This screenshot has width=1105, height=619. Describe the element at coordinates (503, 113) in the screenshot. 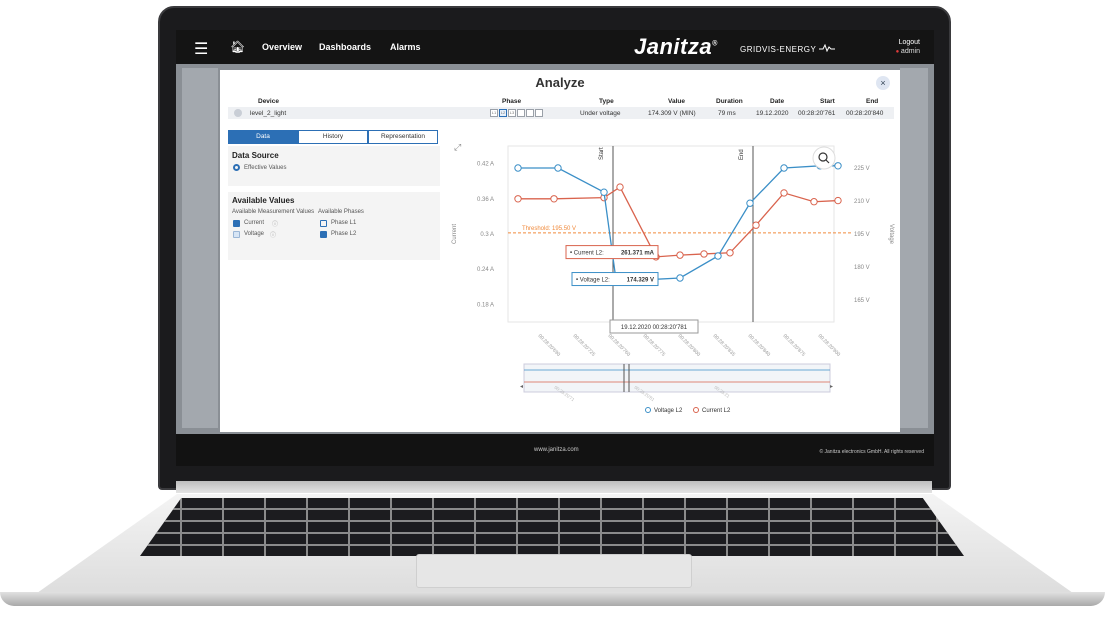

I see `phase-box-l2: L2` at that location.